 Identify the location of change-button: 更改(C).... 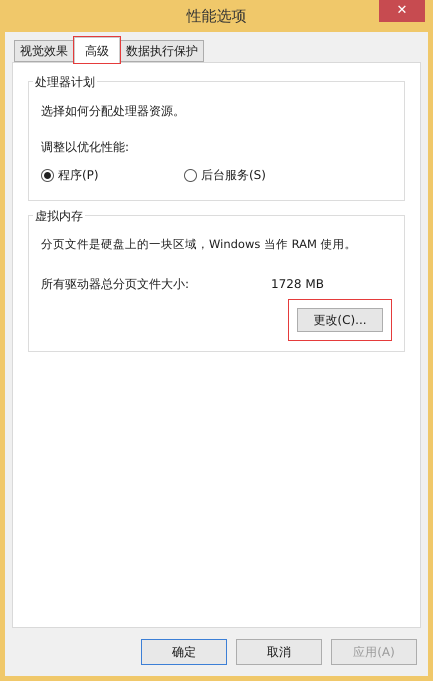
(340, 320).